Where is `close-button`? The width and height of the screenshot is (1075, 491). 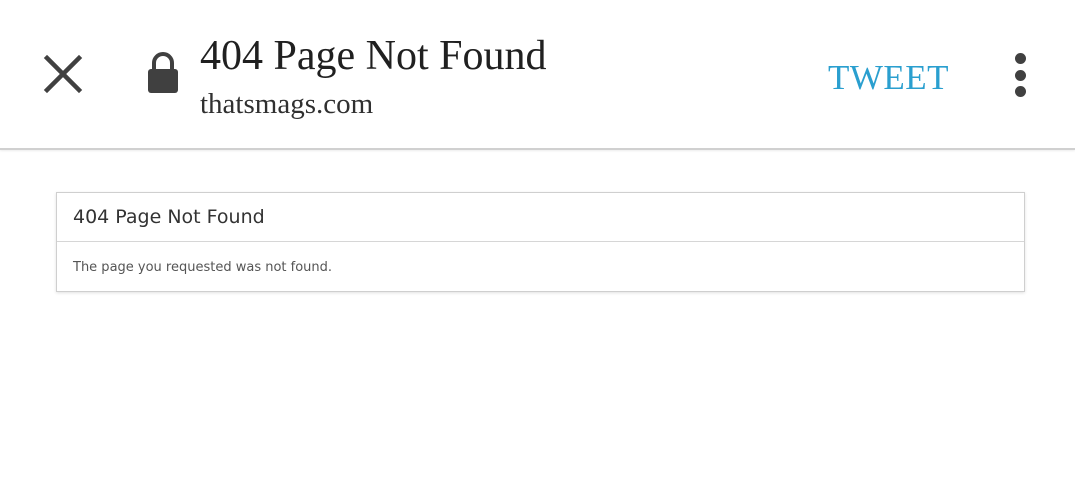 close-button is located at coordinates (63, 74).